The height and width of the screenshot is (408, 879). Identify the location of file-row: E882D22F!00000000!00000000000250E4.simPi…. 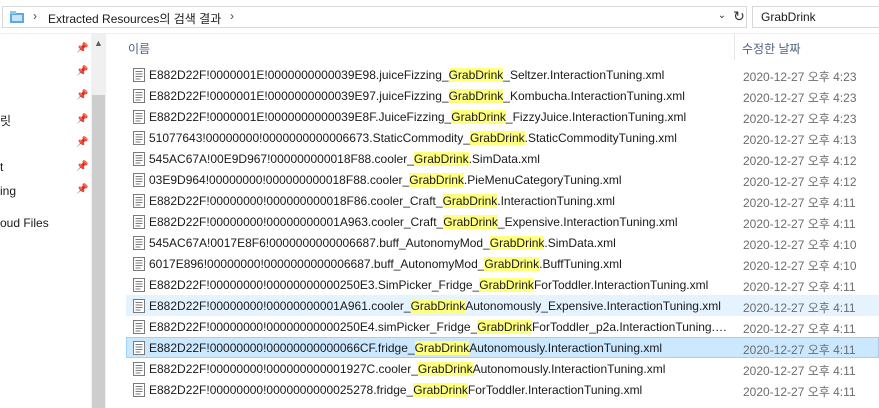
(502, 326).